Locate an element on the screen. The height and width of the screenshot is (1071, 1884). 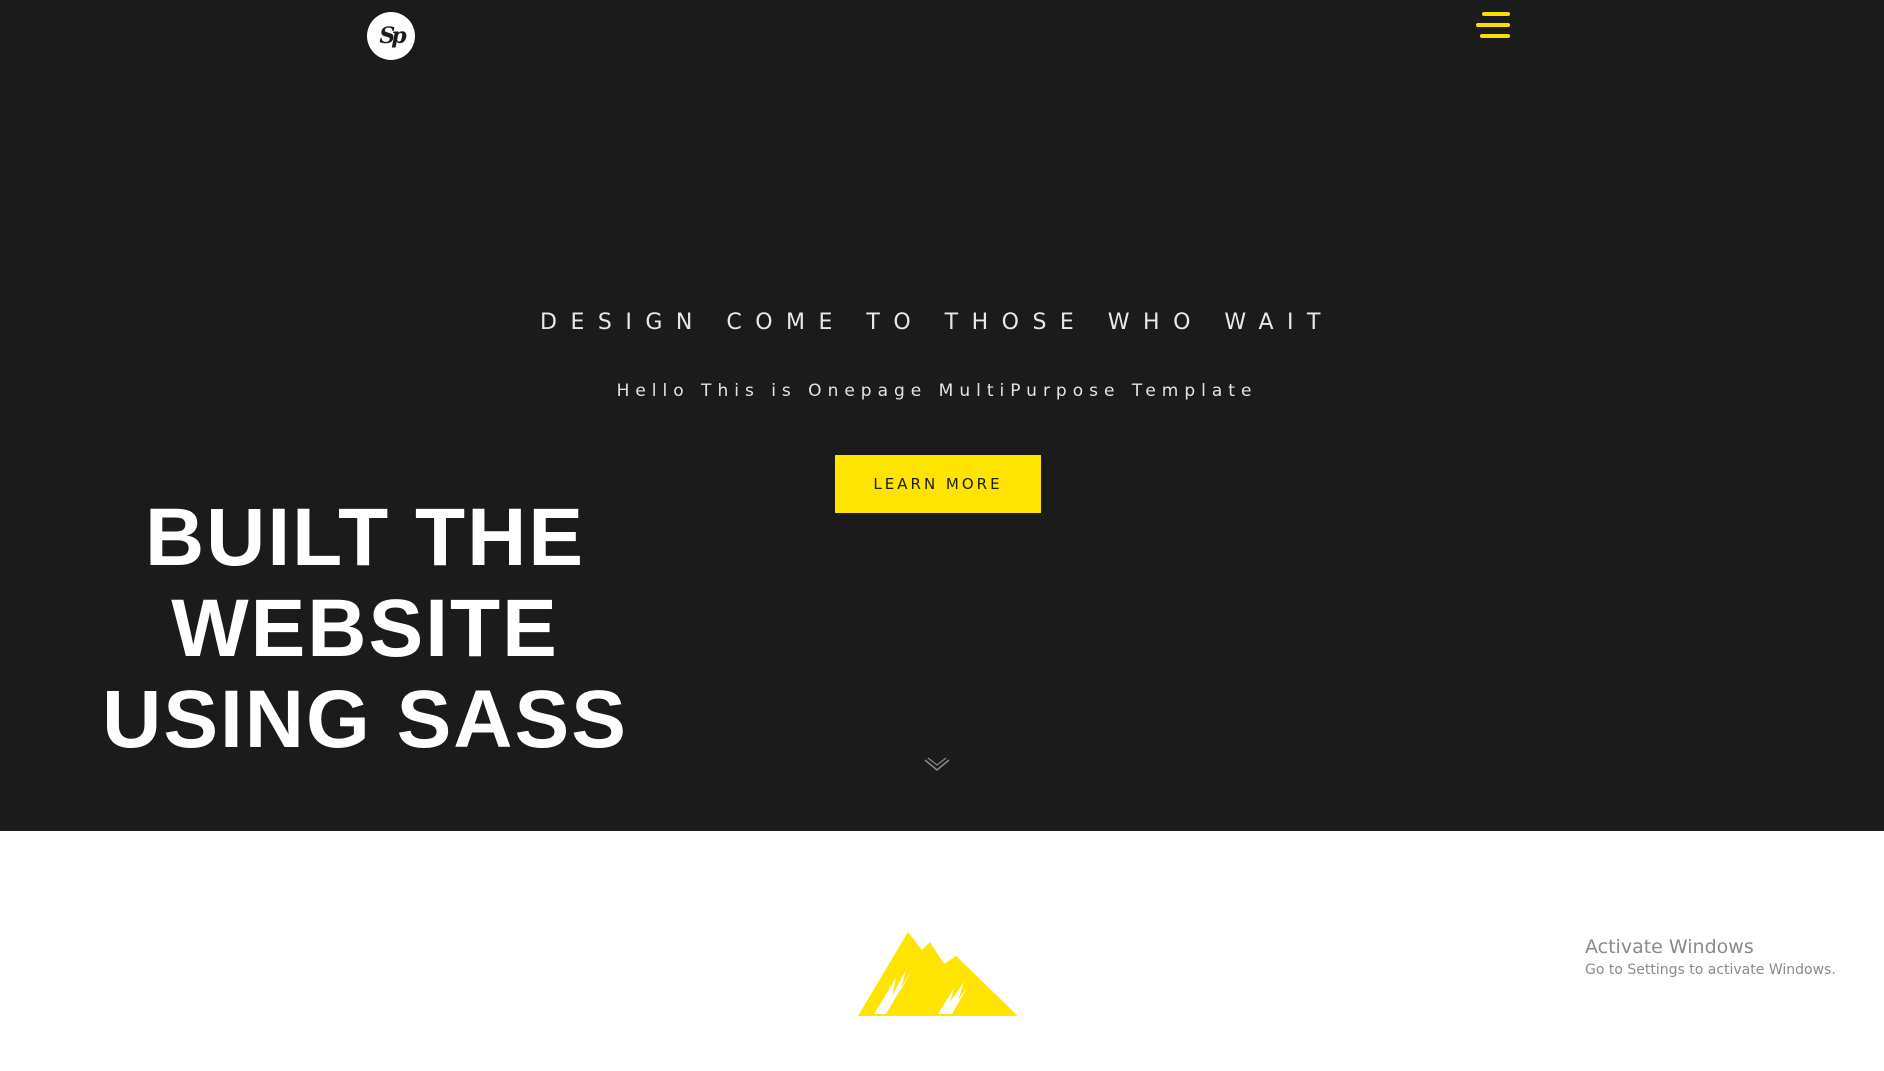
learn-more-button: LEARN MORE is located at coordinates (938, 484).